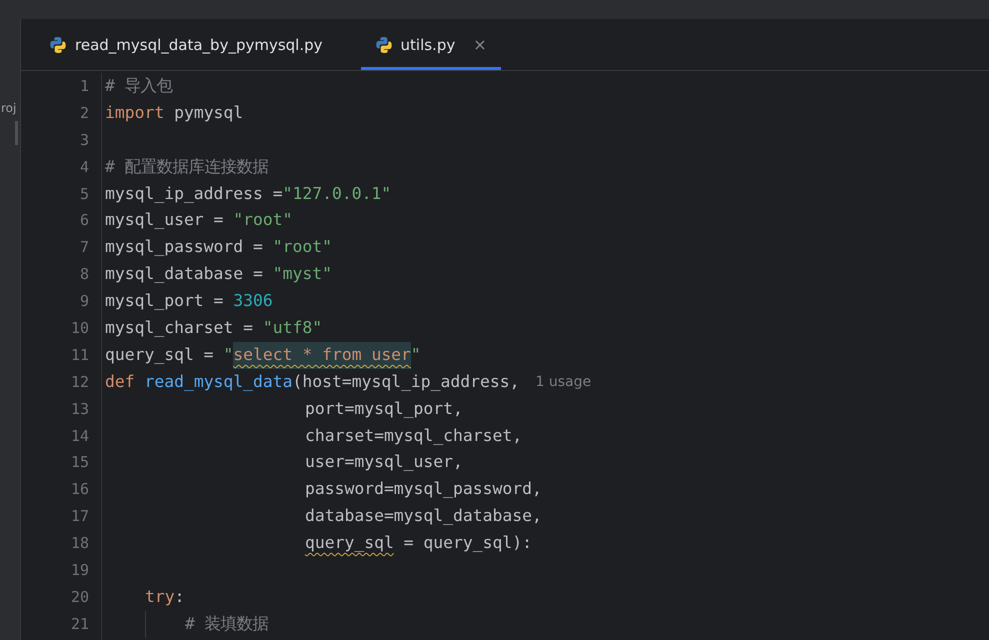  I want to click on code-token: try, so click(160, 597).